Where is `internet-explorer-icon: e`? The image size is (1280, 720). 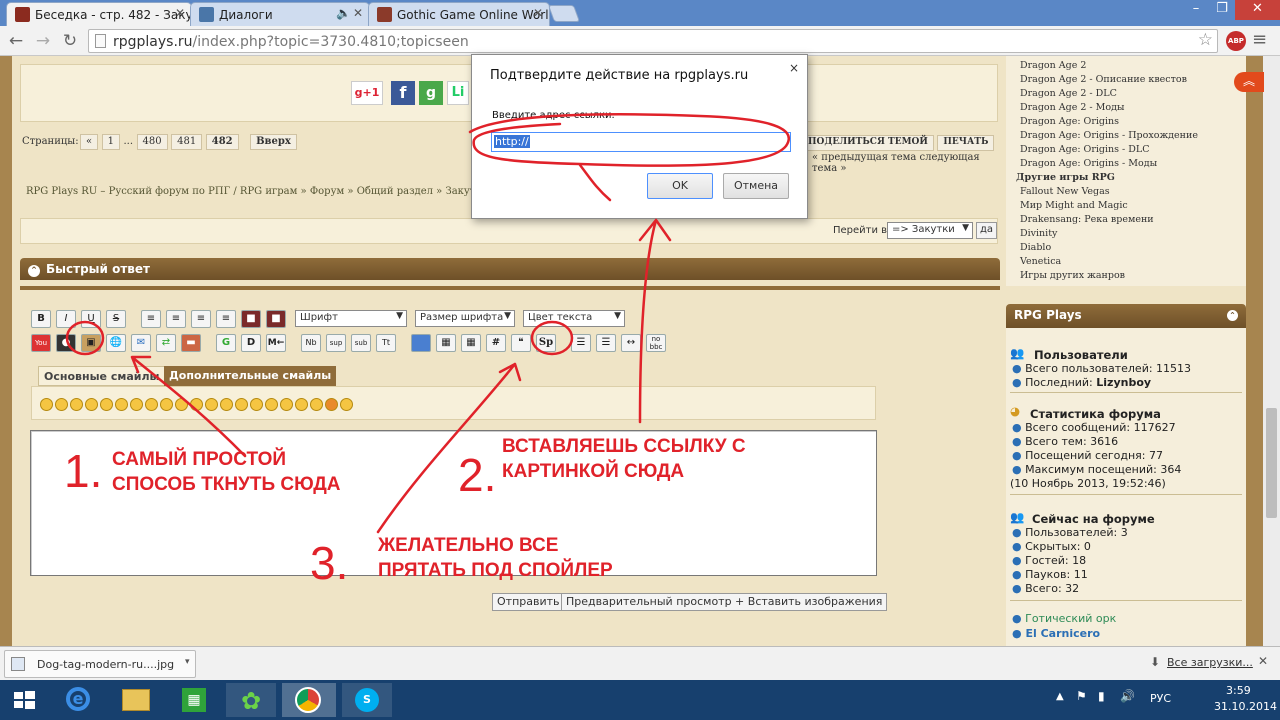
internet-explorer-icon: e is located at coordinates (77, 700).